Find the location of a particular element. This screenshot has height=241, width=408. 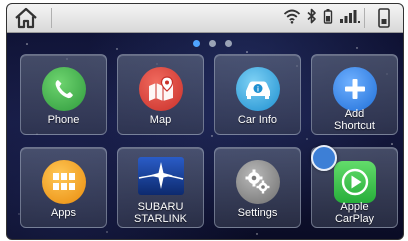

subaru-starlink-label: SUBARU STARLINK is located at coordinates (160, 213).